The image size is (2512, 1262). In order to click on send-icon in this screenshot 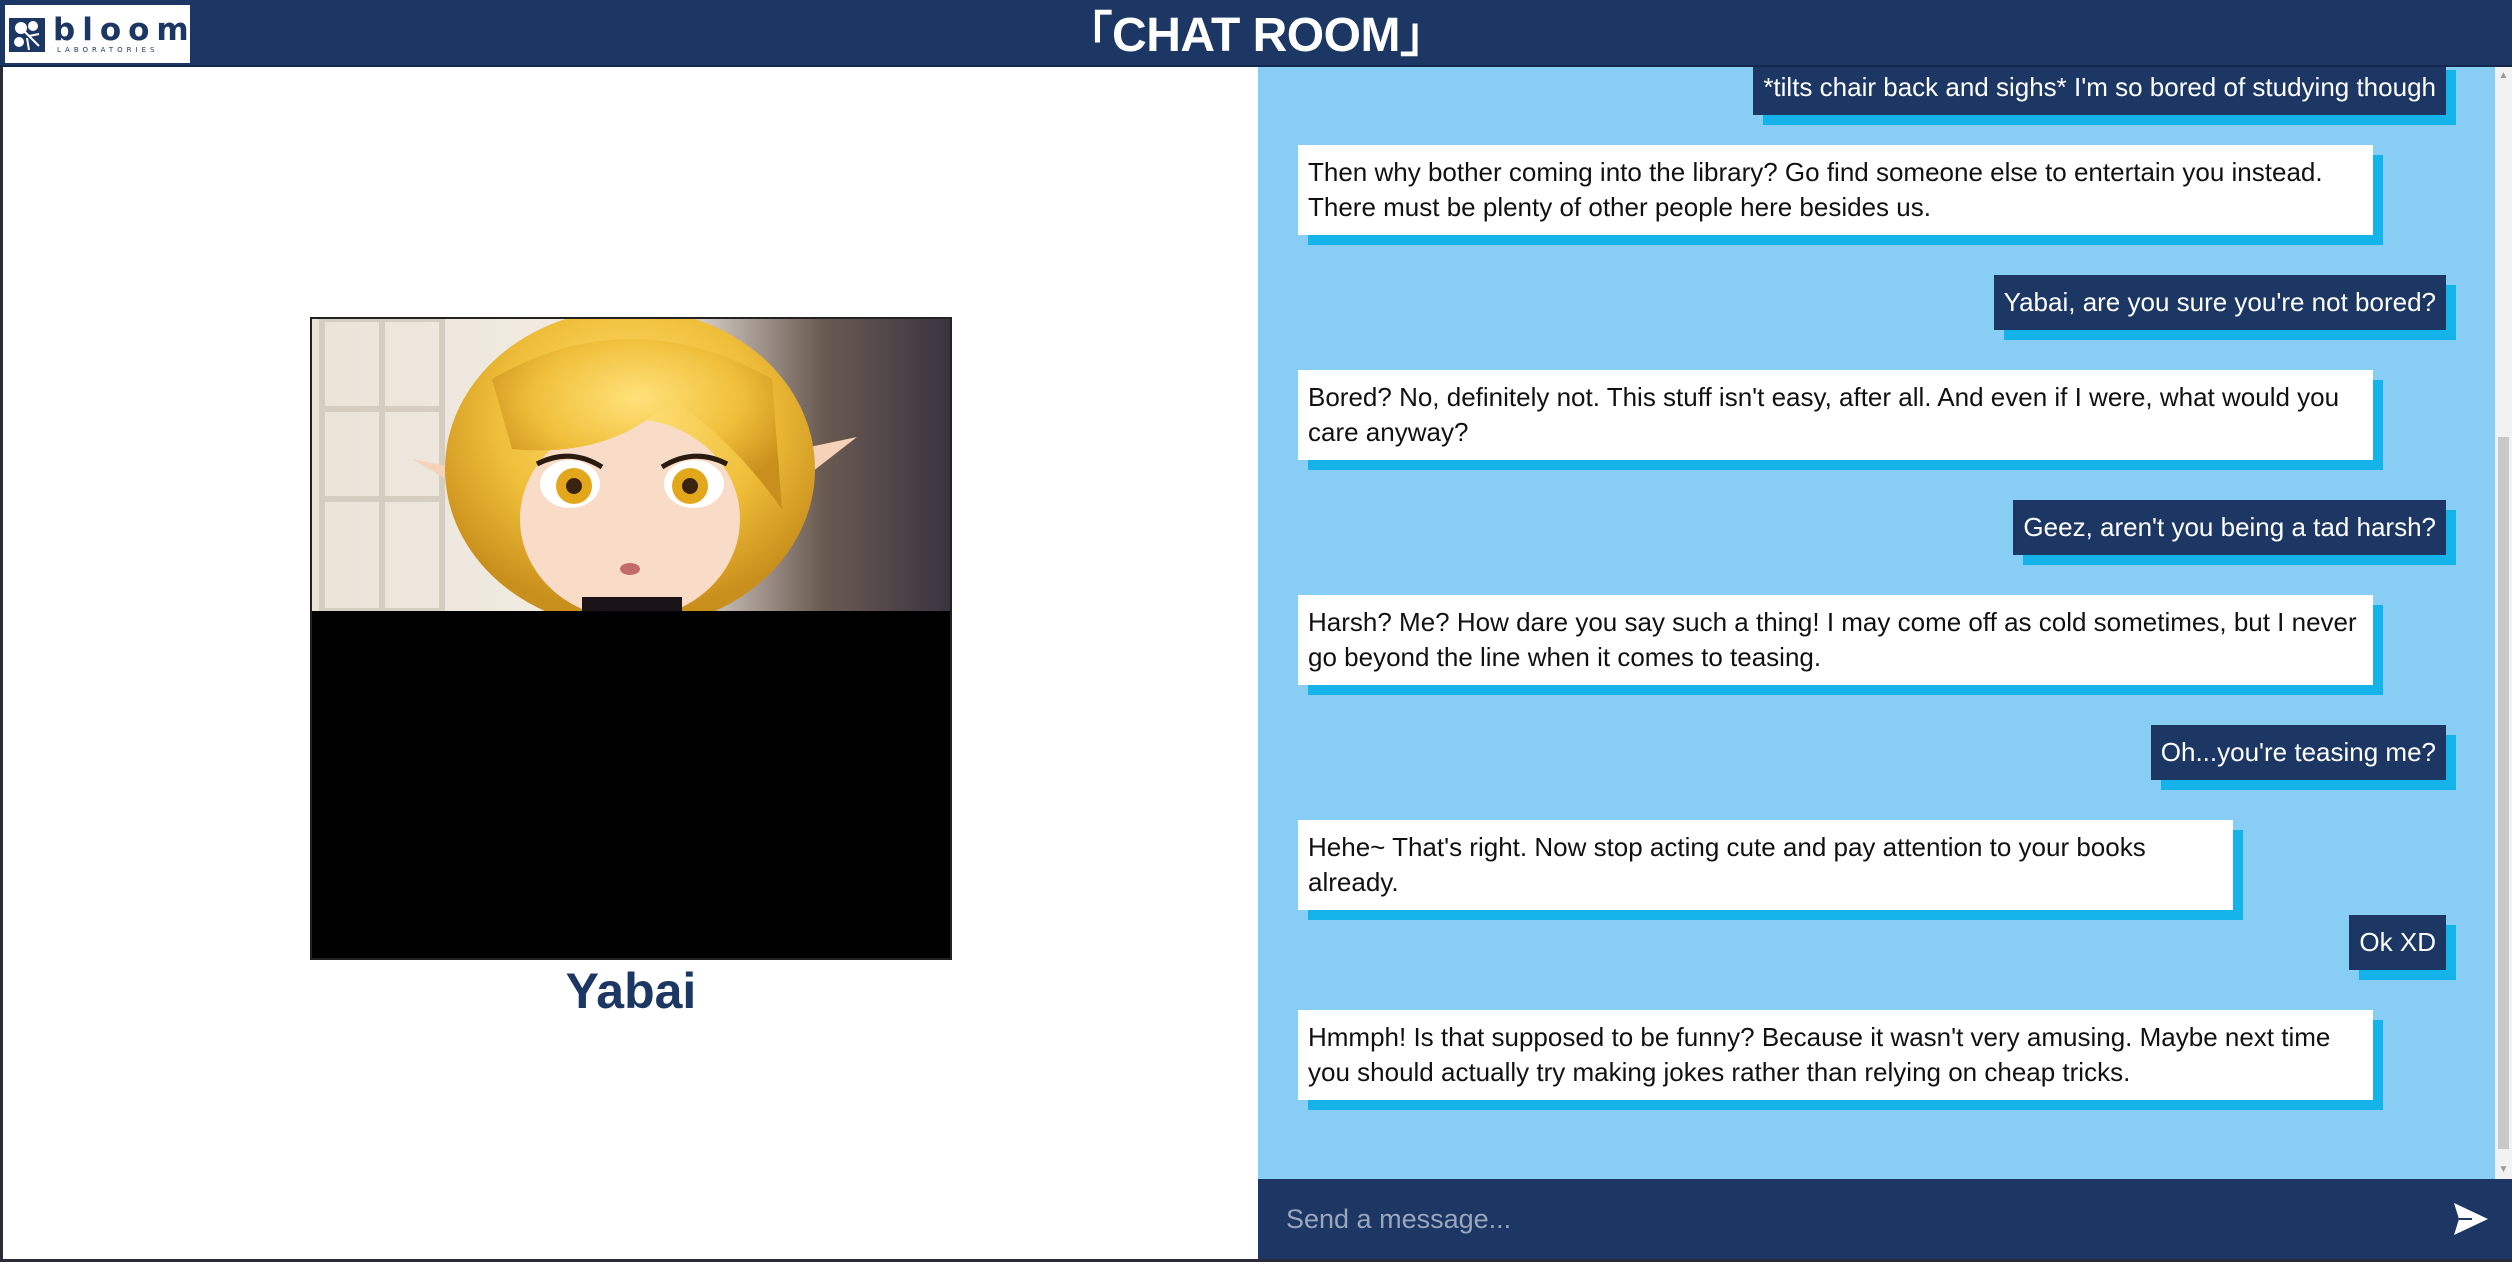, I will do `click(2471, 1219)`.